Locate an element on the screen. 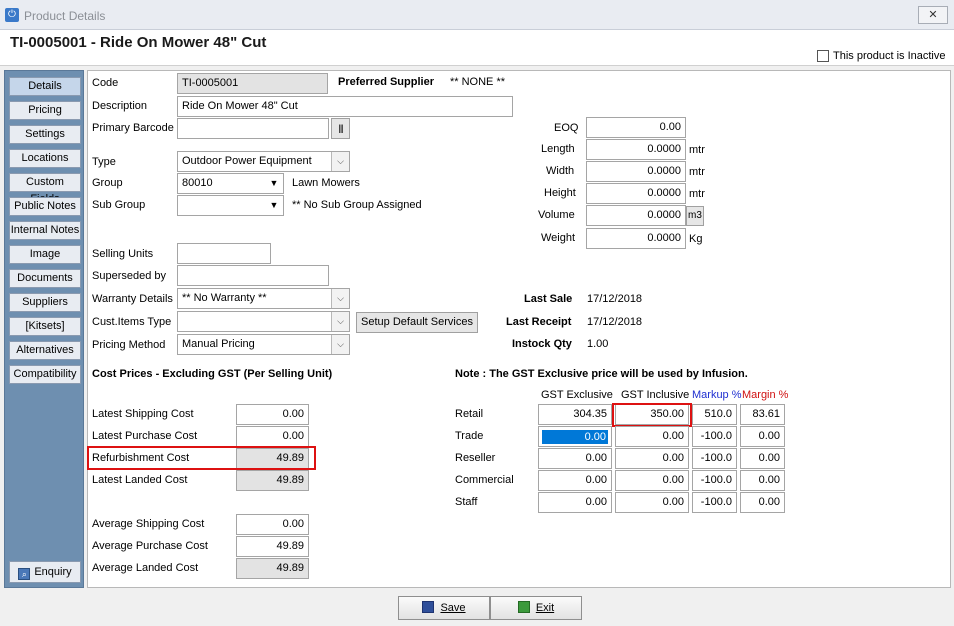 The width and height of the screenshot is (954, 626). weight-label: Weight is located at coordinates (558, 238).